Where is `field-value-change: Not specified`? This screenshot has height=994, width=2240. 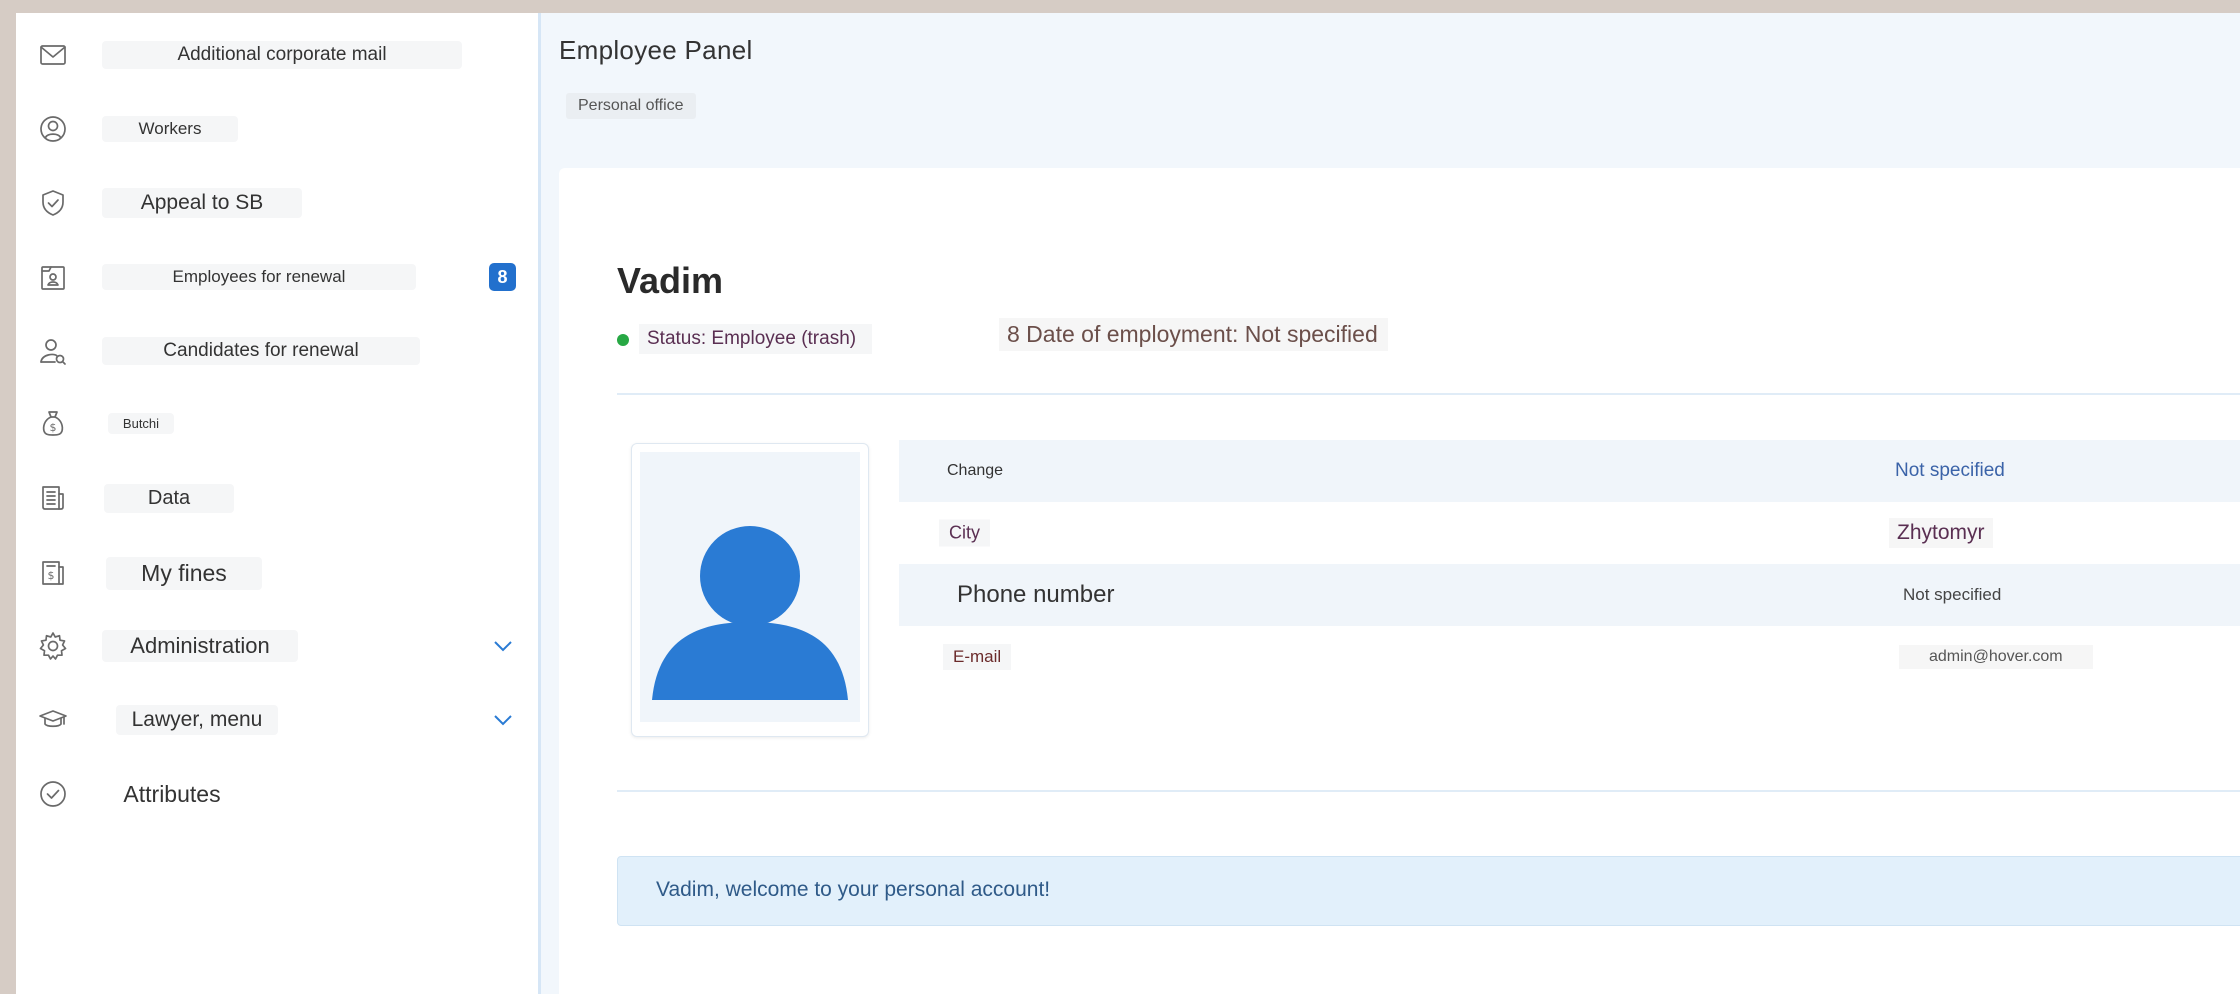
field-value-change: Not specified is located at coordinates (1950, 470).